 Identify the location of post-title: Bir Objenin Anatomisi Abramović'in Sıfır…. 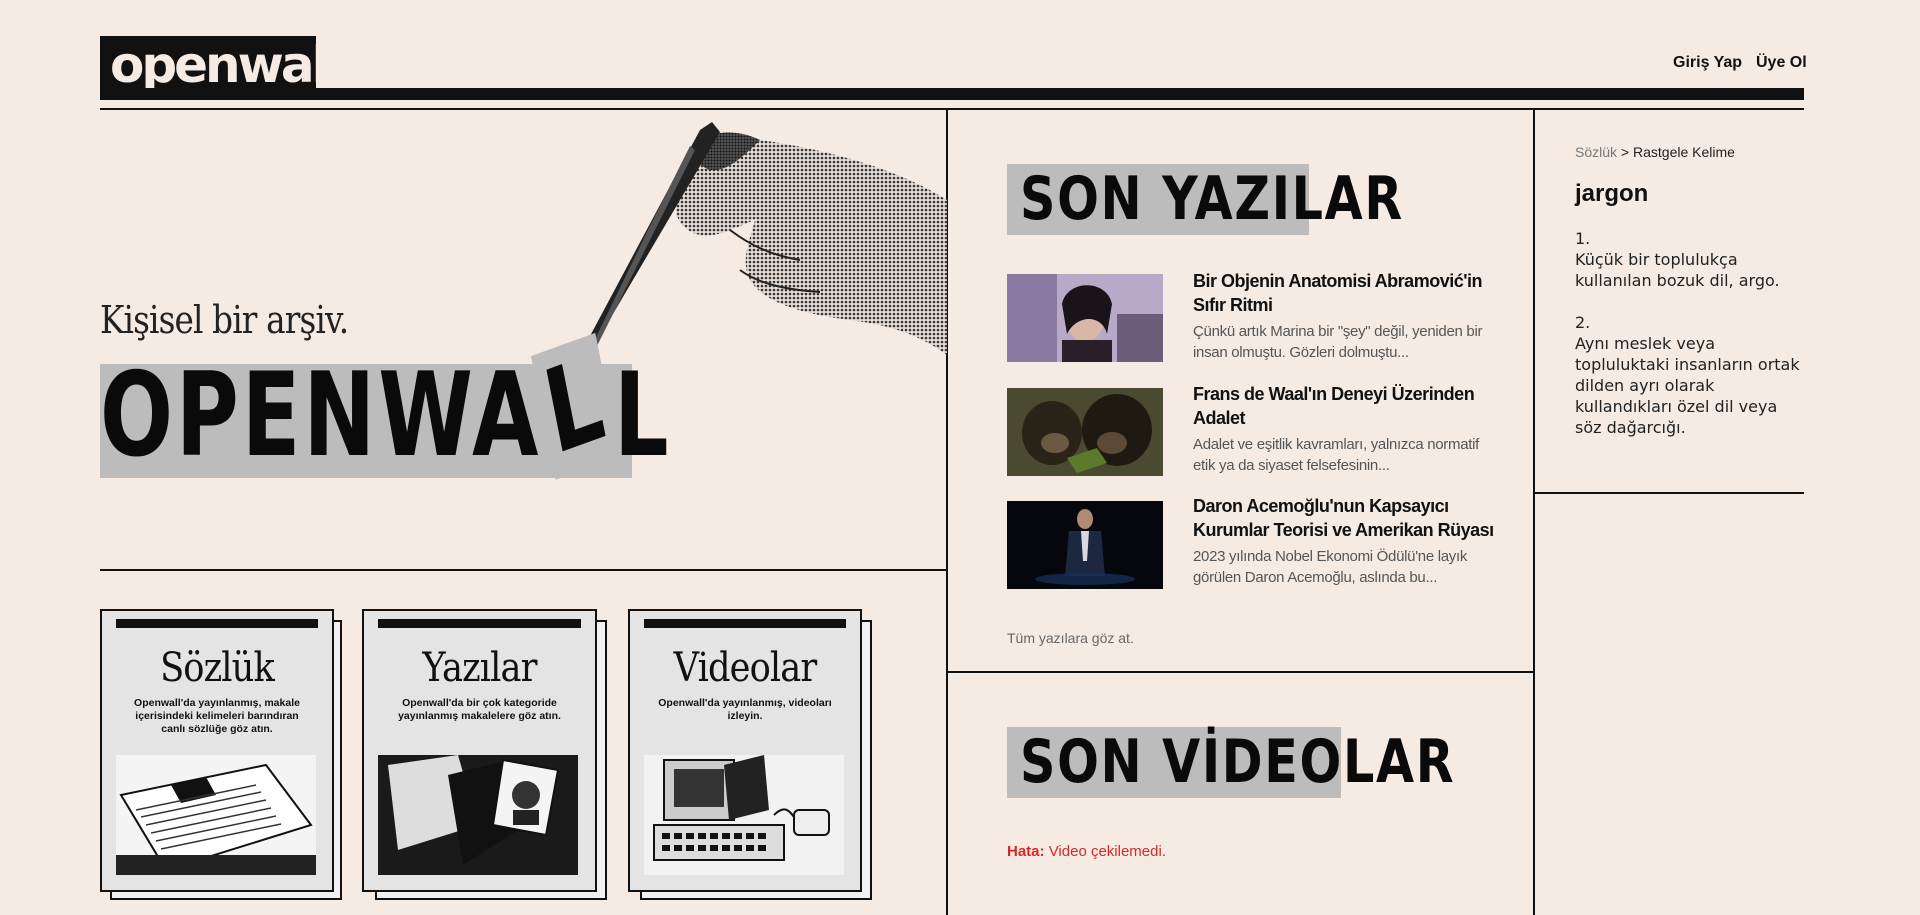
(1343, 293).